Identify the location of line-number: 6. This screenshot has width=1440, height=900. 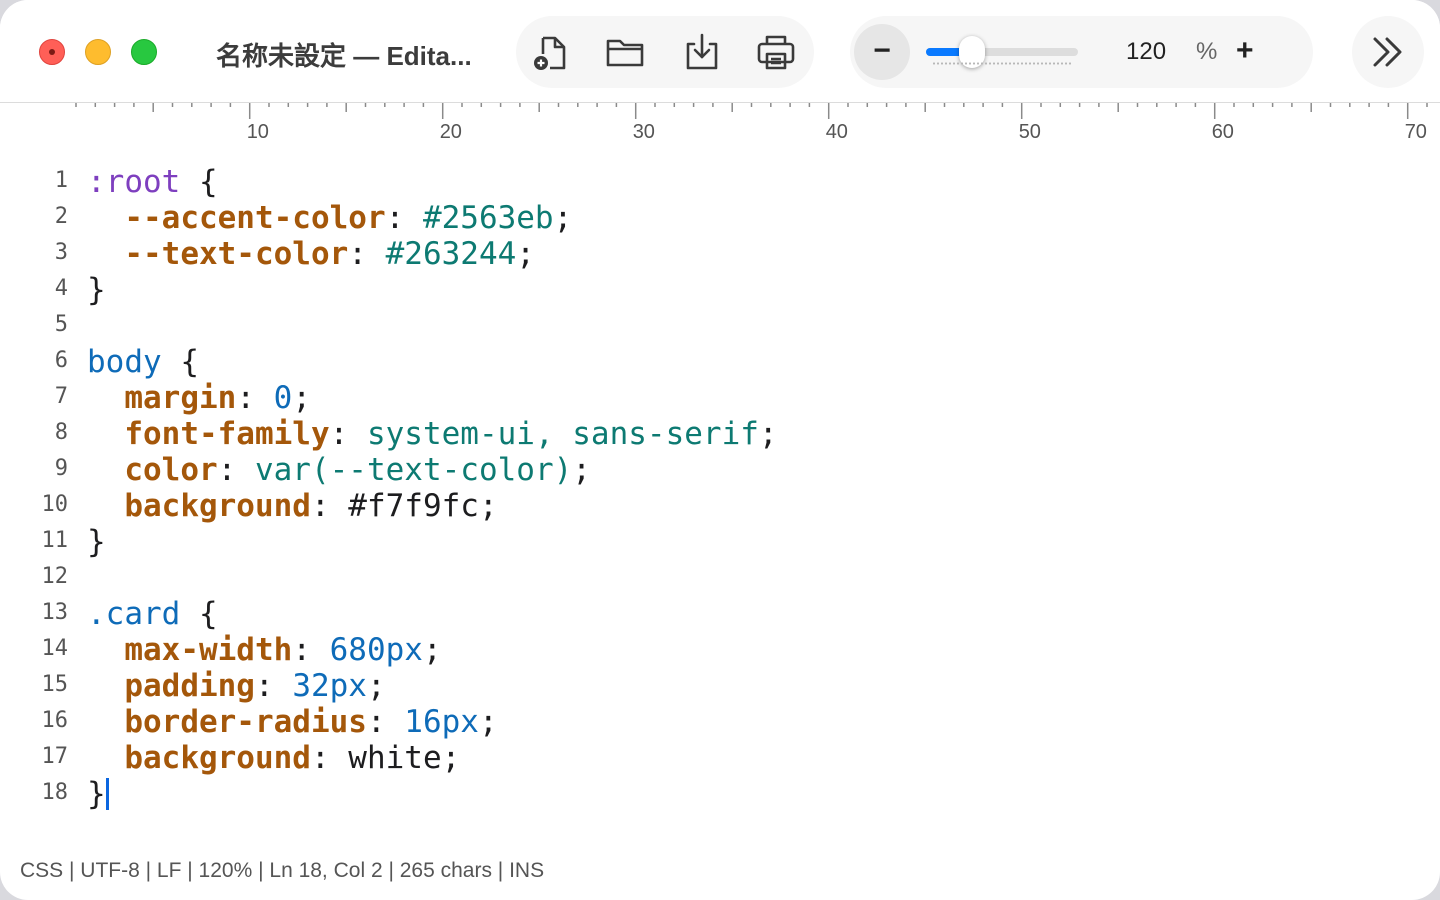
(61, 360).